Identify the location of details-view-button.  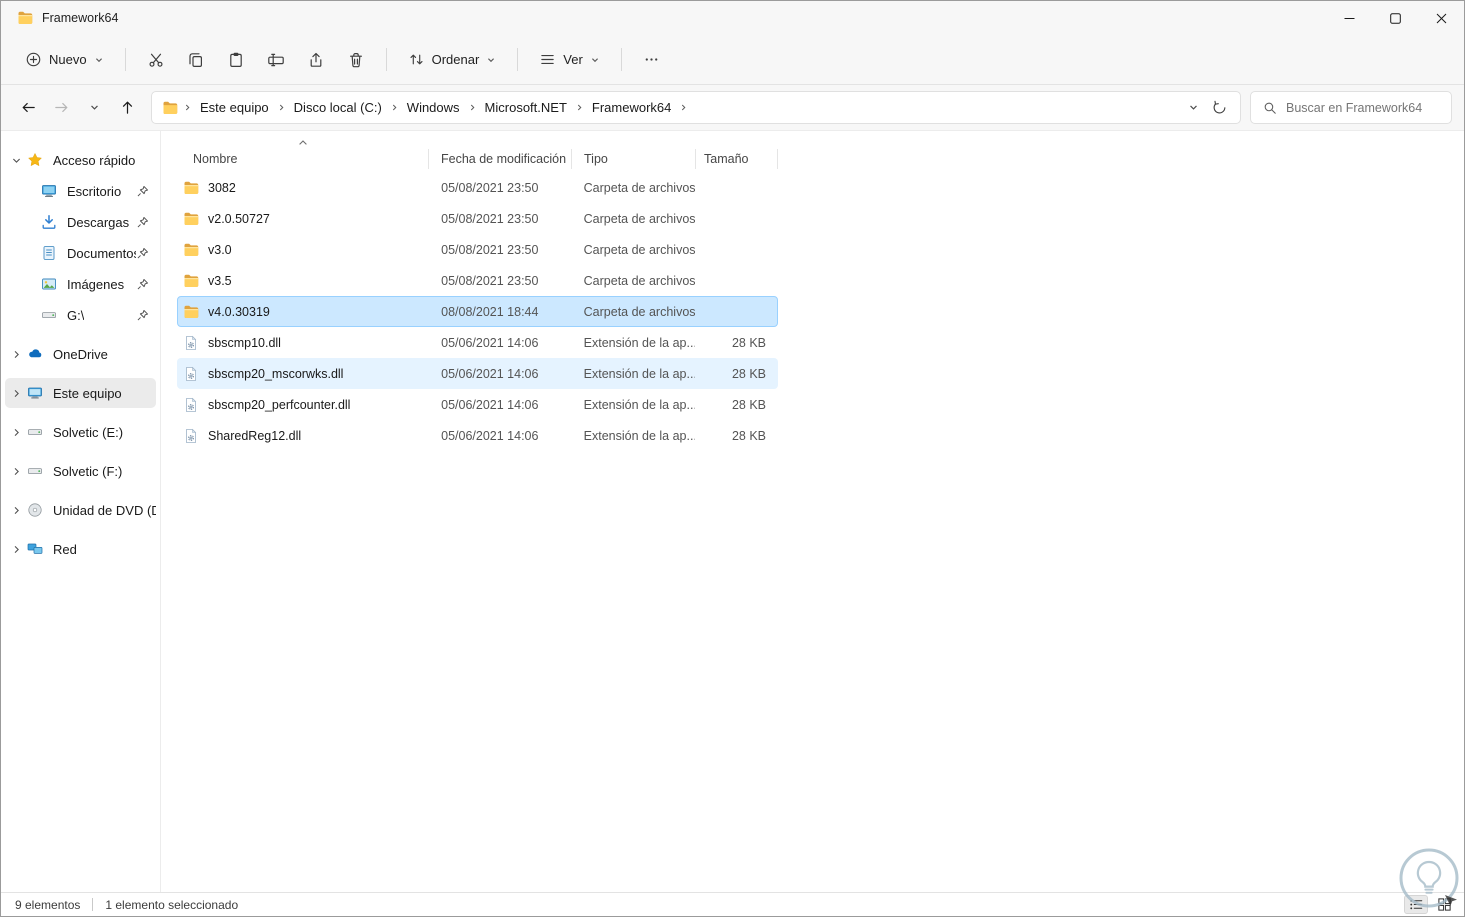
(1416, 904).